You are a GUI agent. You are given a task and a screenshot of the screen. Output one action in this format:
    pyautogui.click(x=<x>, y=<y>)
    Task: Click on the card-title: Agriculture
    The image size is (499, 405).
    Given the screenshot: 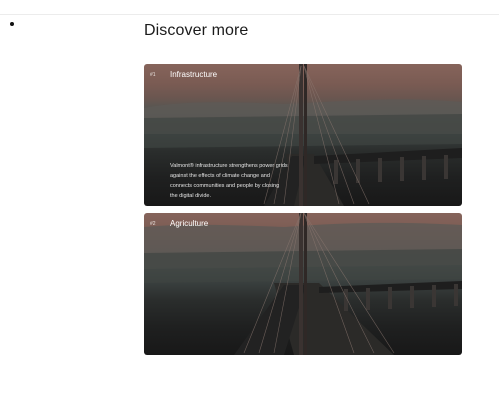 What is the action you would take?
    pyautogui.click(x=189, y=223)
    